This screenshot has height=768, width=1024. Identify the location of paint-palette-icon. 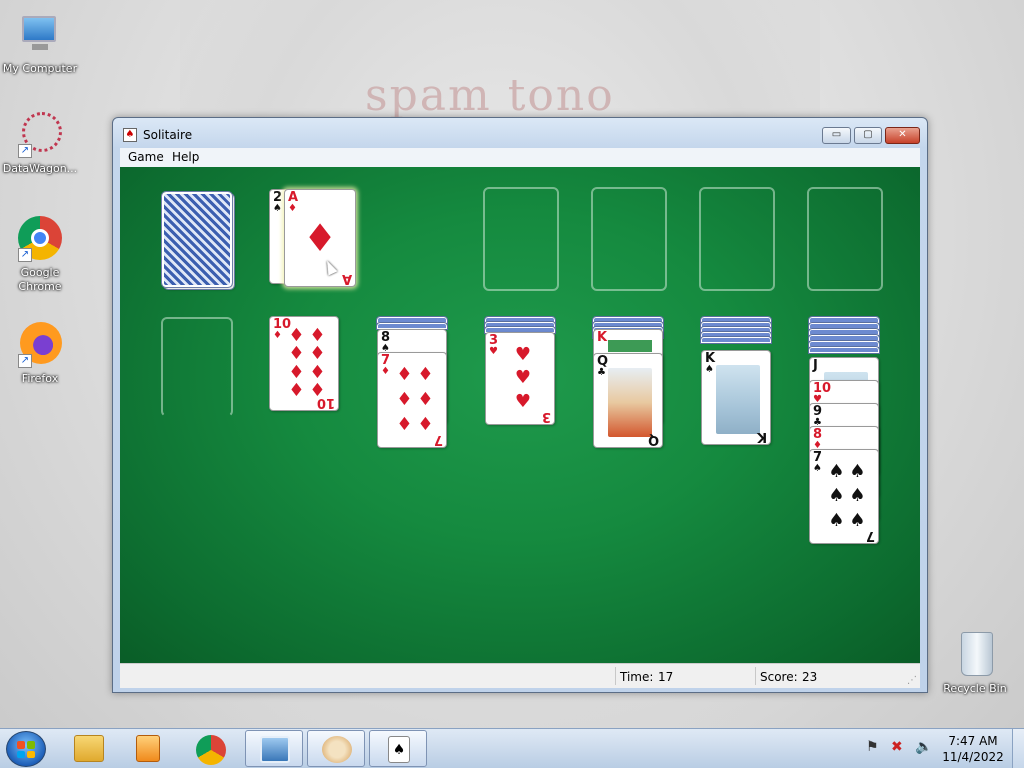
(337, 749).